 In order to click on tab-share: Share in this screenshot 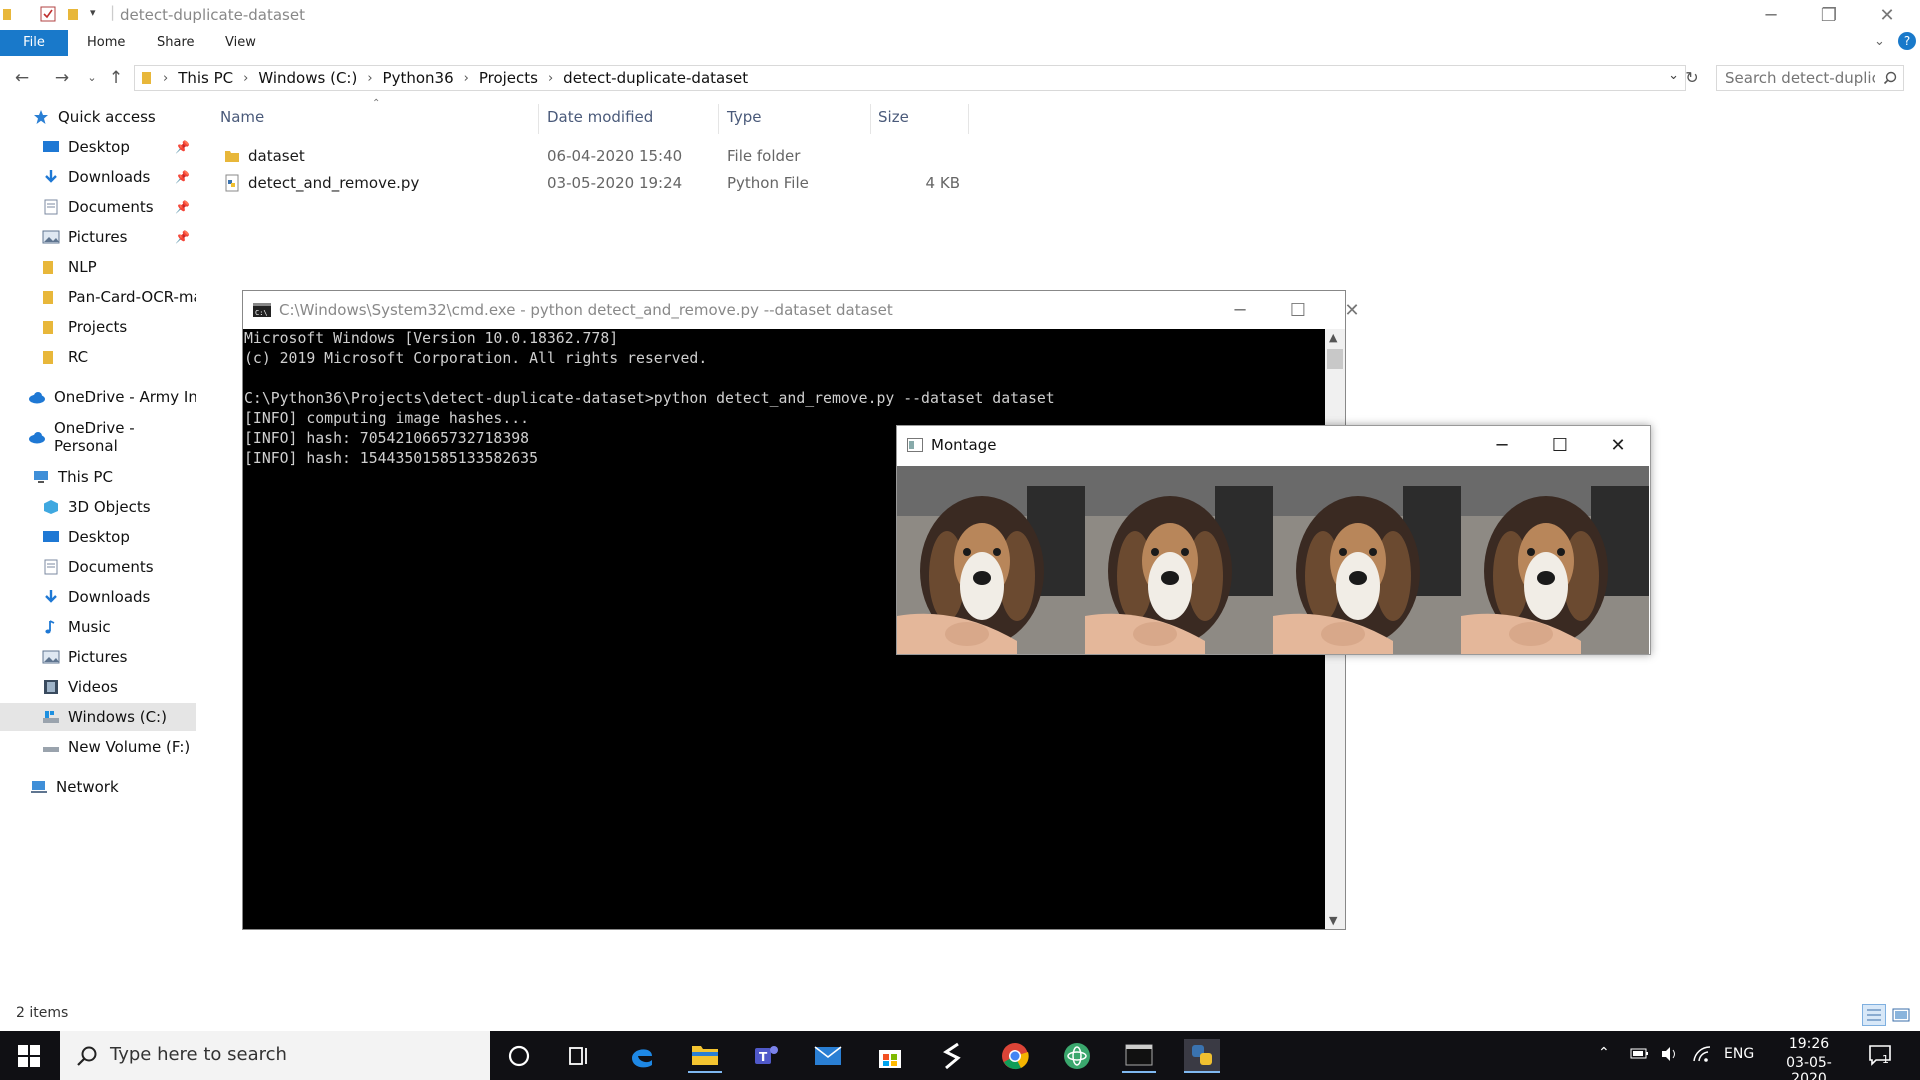, I will do `click(176, 43)`.